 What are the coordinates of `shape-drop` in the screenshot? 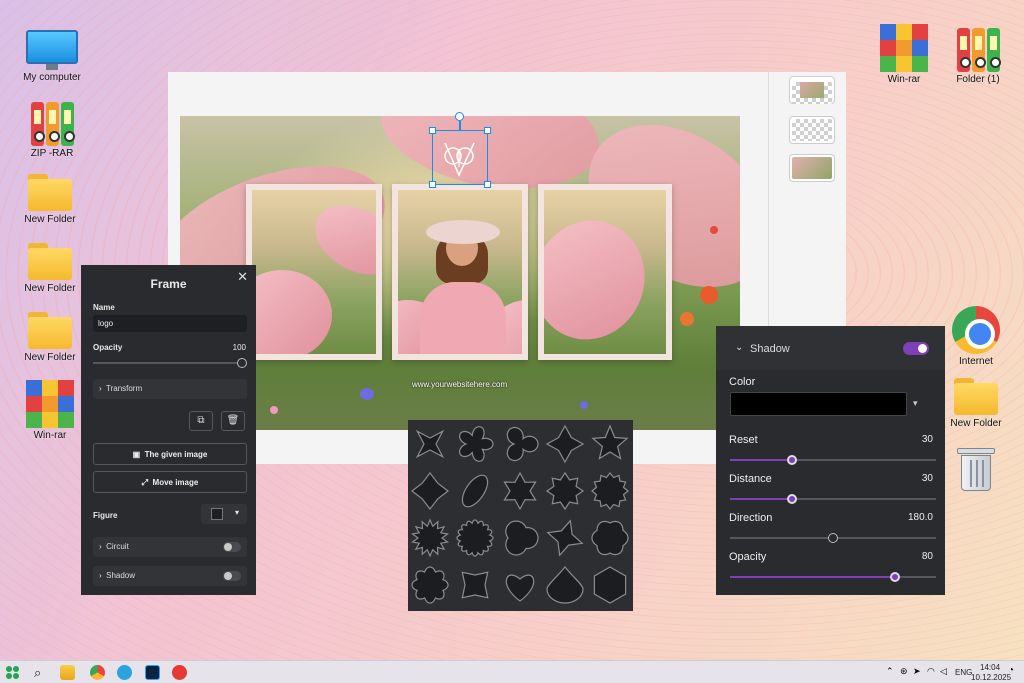 It's located at (565, 585).